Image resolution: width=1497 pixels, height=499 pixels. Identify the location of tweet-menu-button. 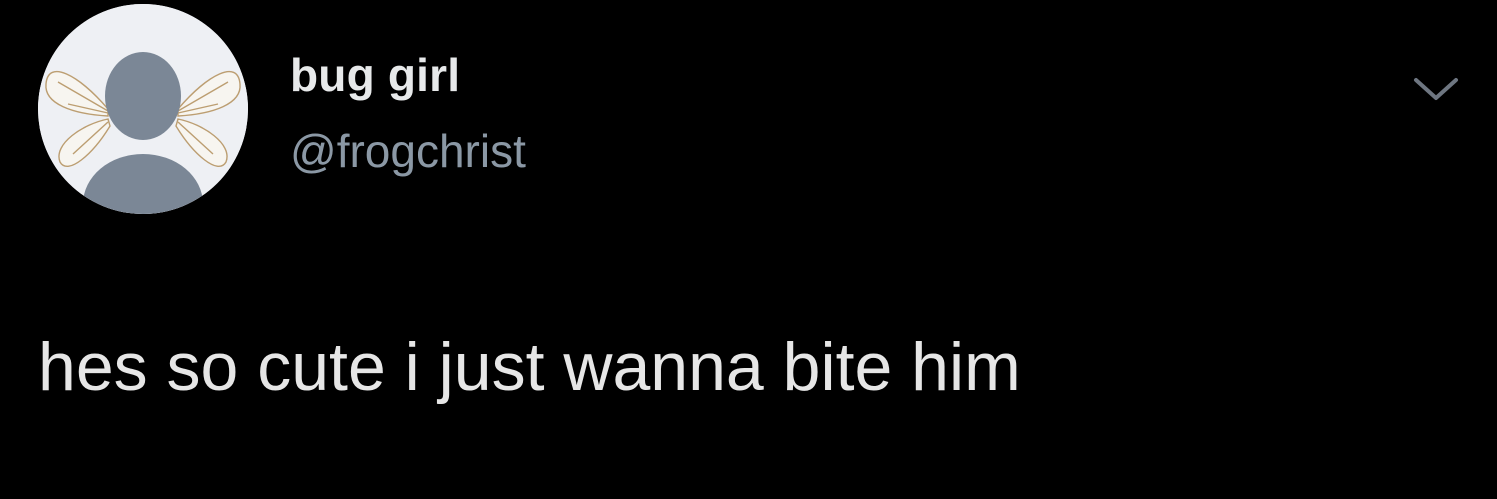
(1436, 90).